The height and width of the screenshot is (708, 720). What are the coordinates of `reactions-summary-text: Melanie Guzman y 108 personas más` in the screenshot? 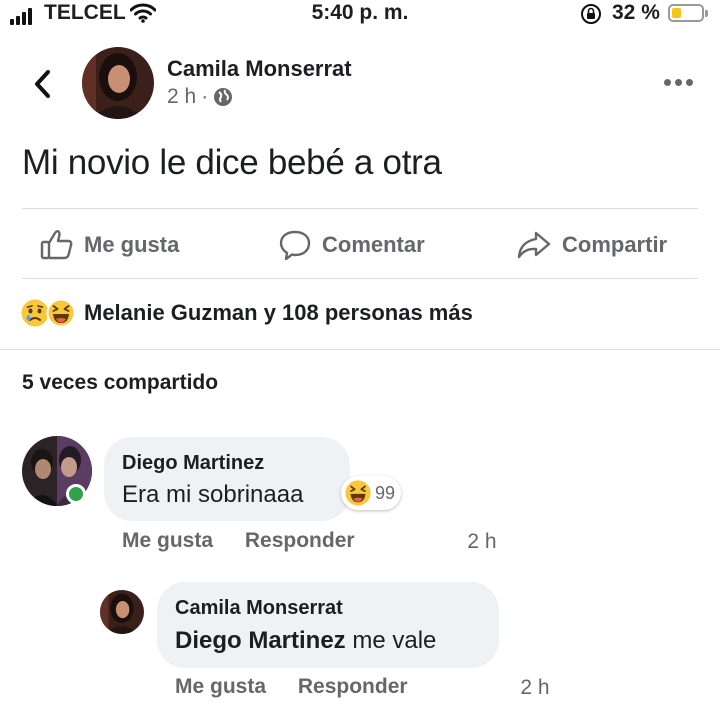 It's located at (278, 312).